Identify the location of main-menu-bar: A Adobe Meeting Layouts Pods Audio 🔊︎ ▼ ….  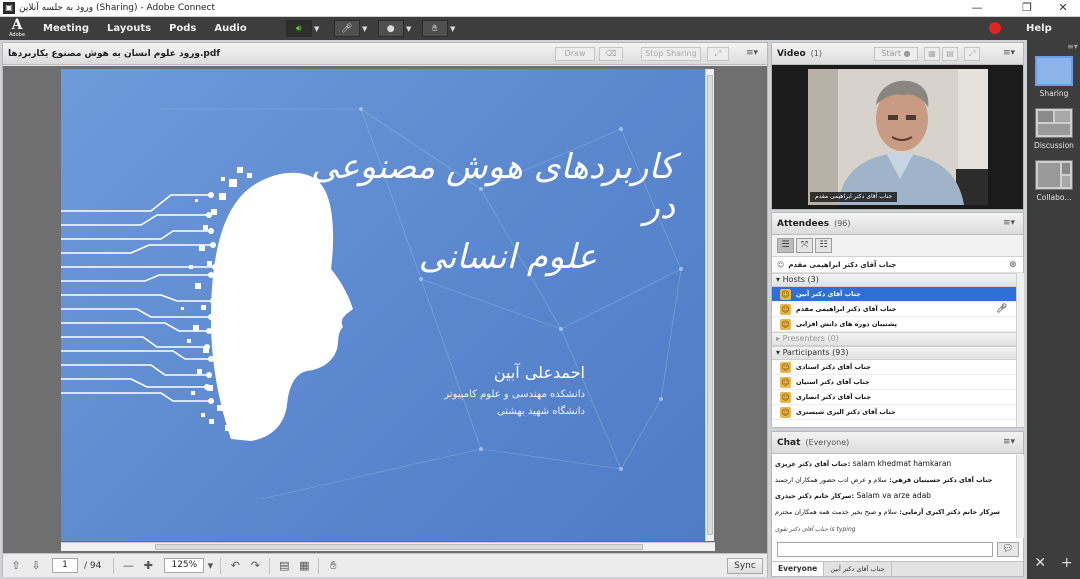
(540, 28).